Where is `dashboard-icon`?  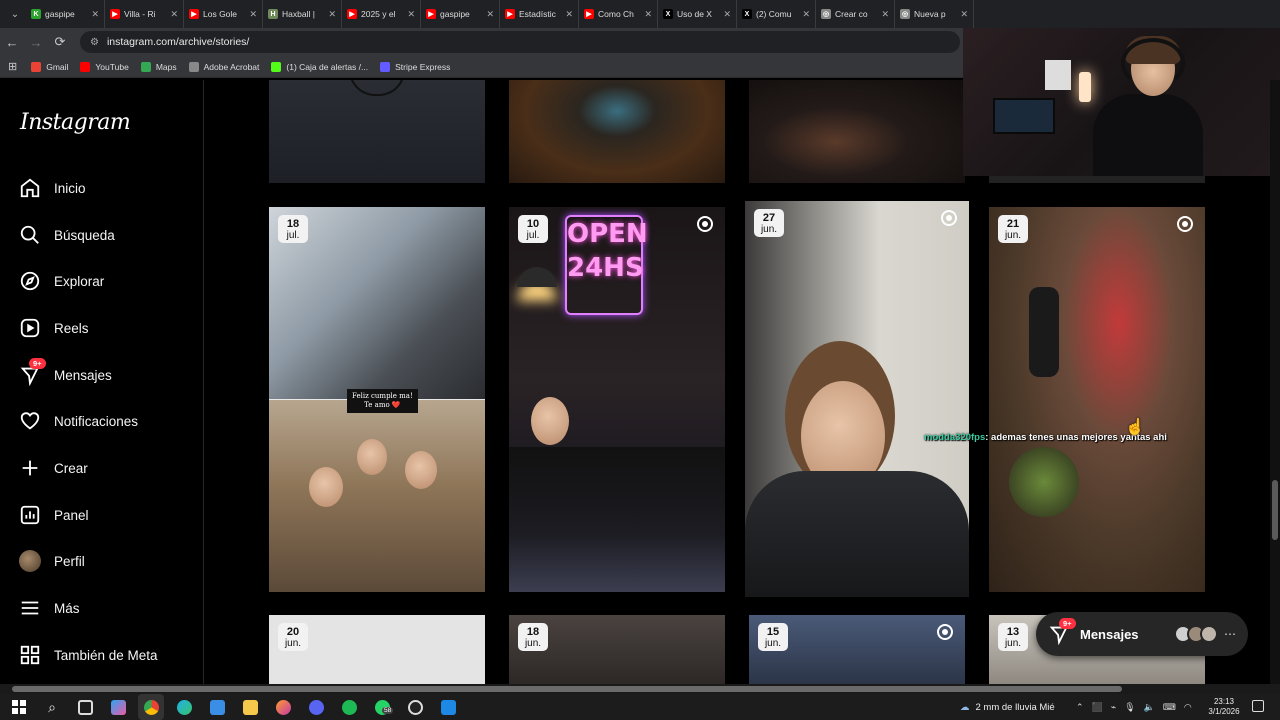 dashboard-icon is located at coordinates (30, 515).